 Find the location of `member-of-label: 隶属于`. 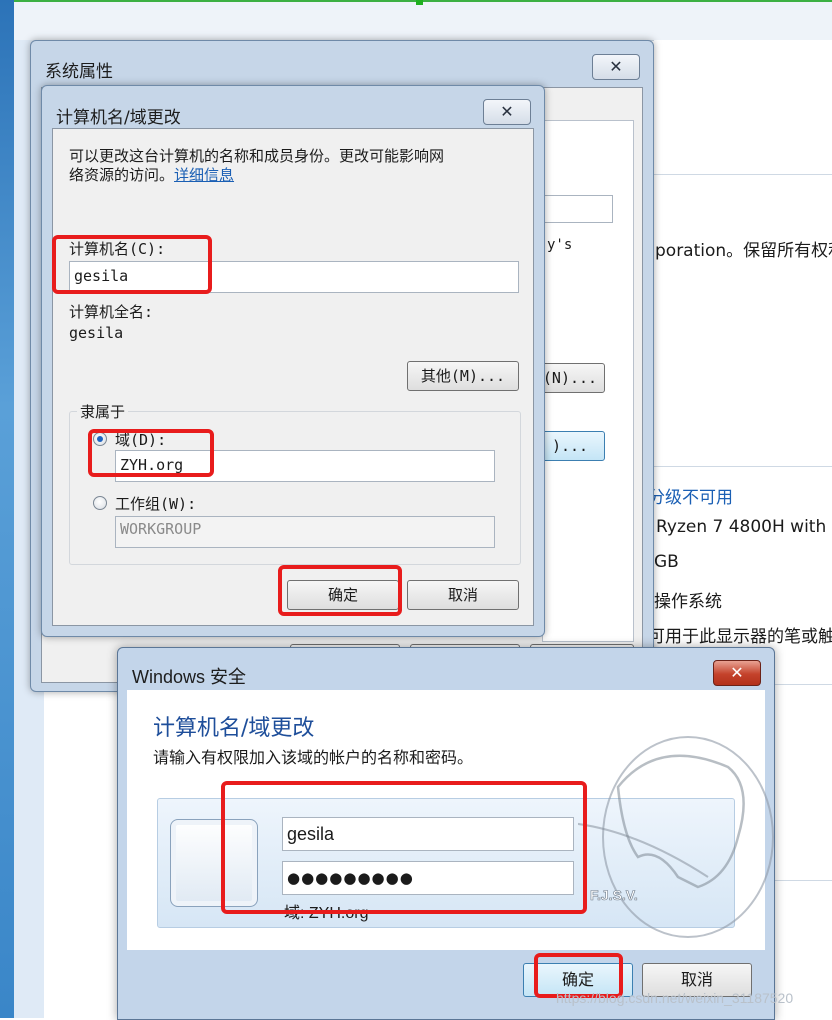

member-of-label: 隶属于 is located at coordinates (103, 411).